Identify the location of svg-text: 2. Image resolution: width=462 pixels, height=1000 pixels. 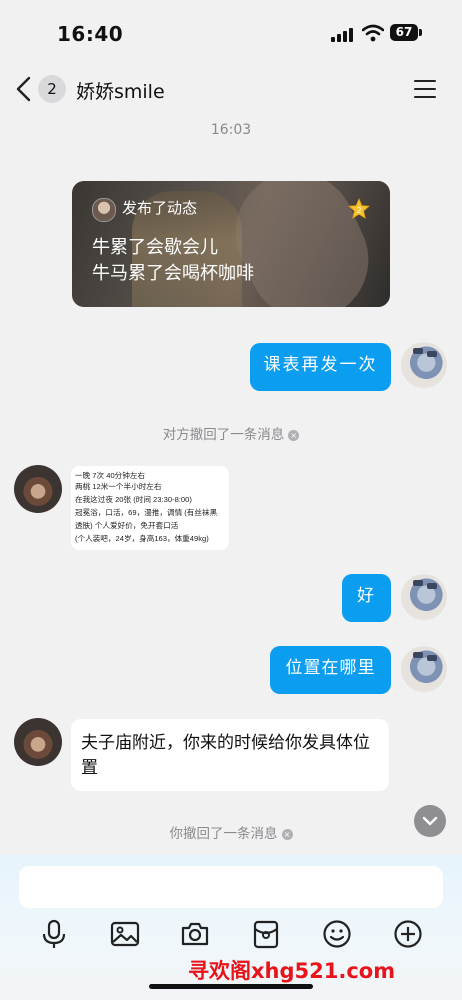
(358, 210).